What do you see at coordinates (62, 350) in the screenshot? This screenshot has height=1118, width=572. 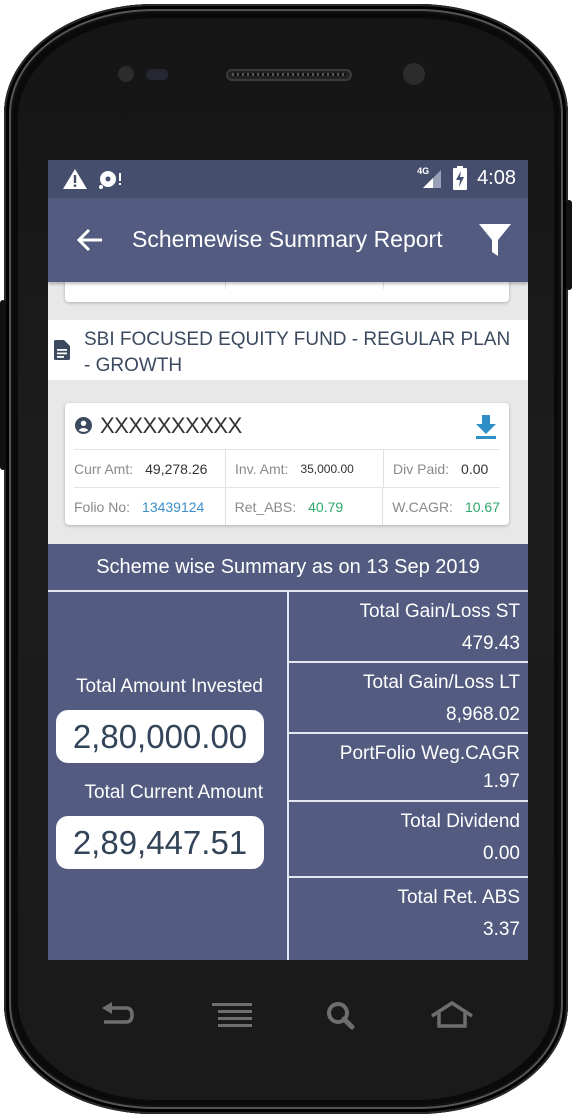 I see `document-icon` at bounding box center [62, 350].